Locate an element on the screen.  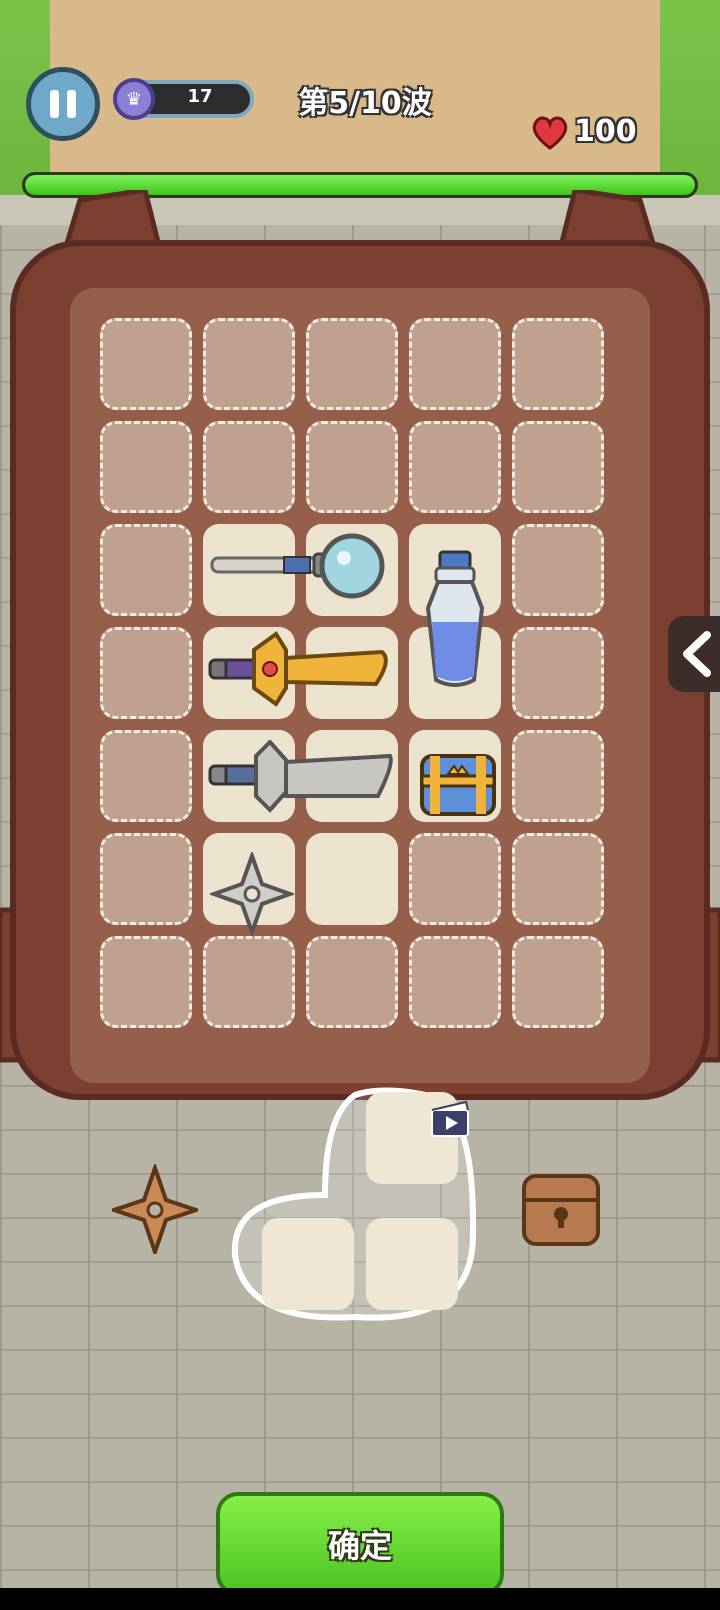
confirm-button: 确定 is located at coordinates (360, 1544).